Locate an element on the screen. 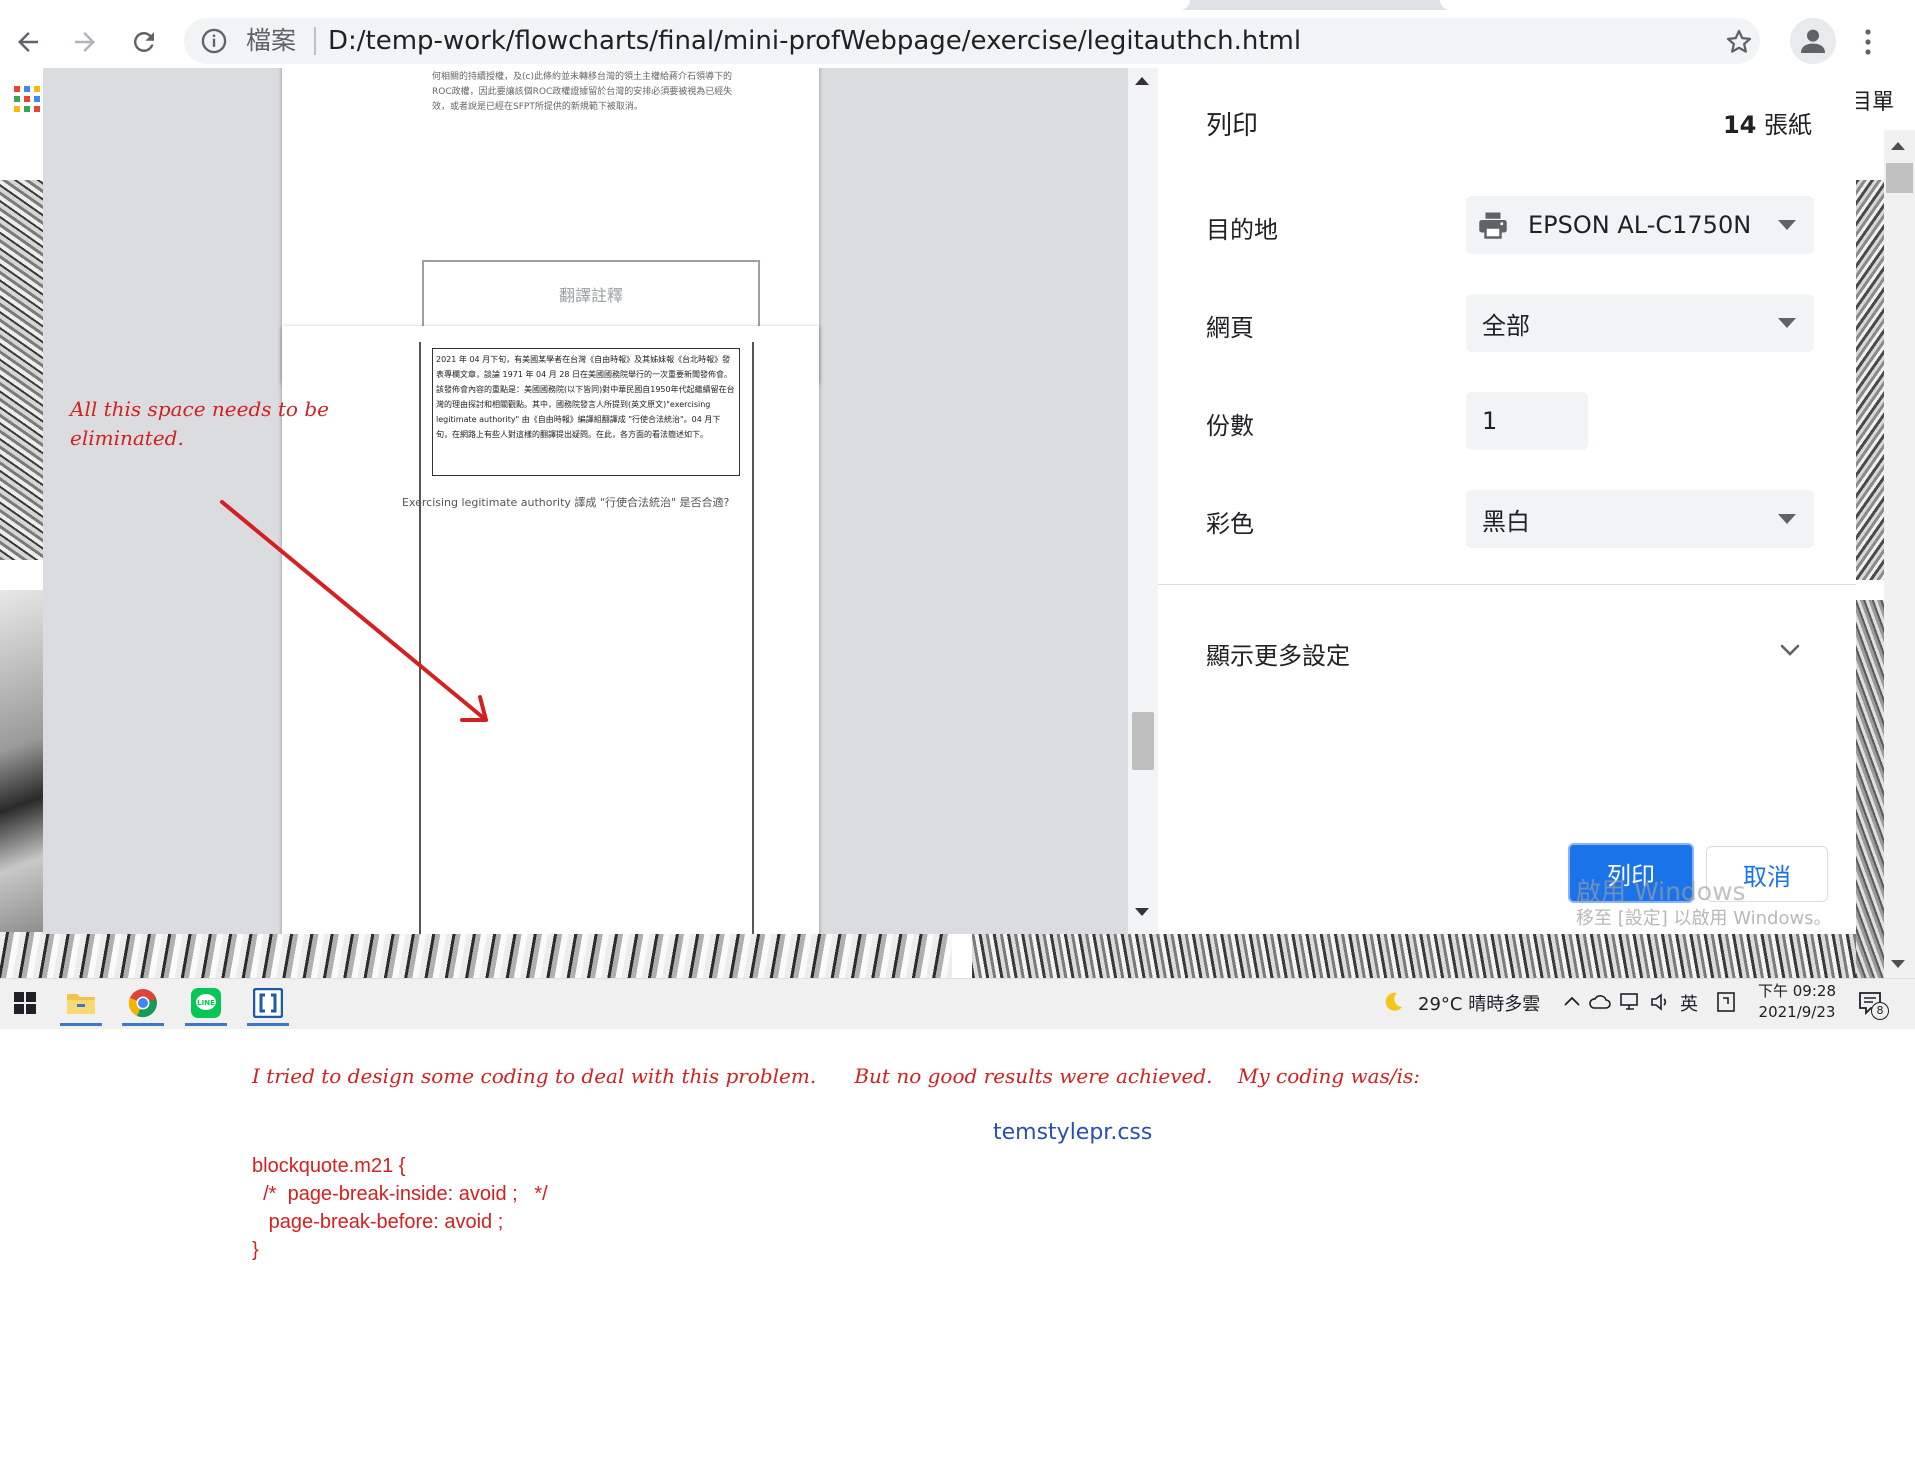 The width and height of the screenshot is (1915, 1480). color-select: 黑白 is located at coordinates (1640, 519).